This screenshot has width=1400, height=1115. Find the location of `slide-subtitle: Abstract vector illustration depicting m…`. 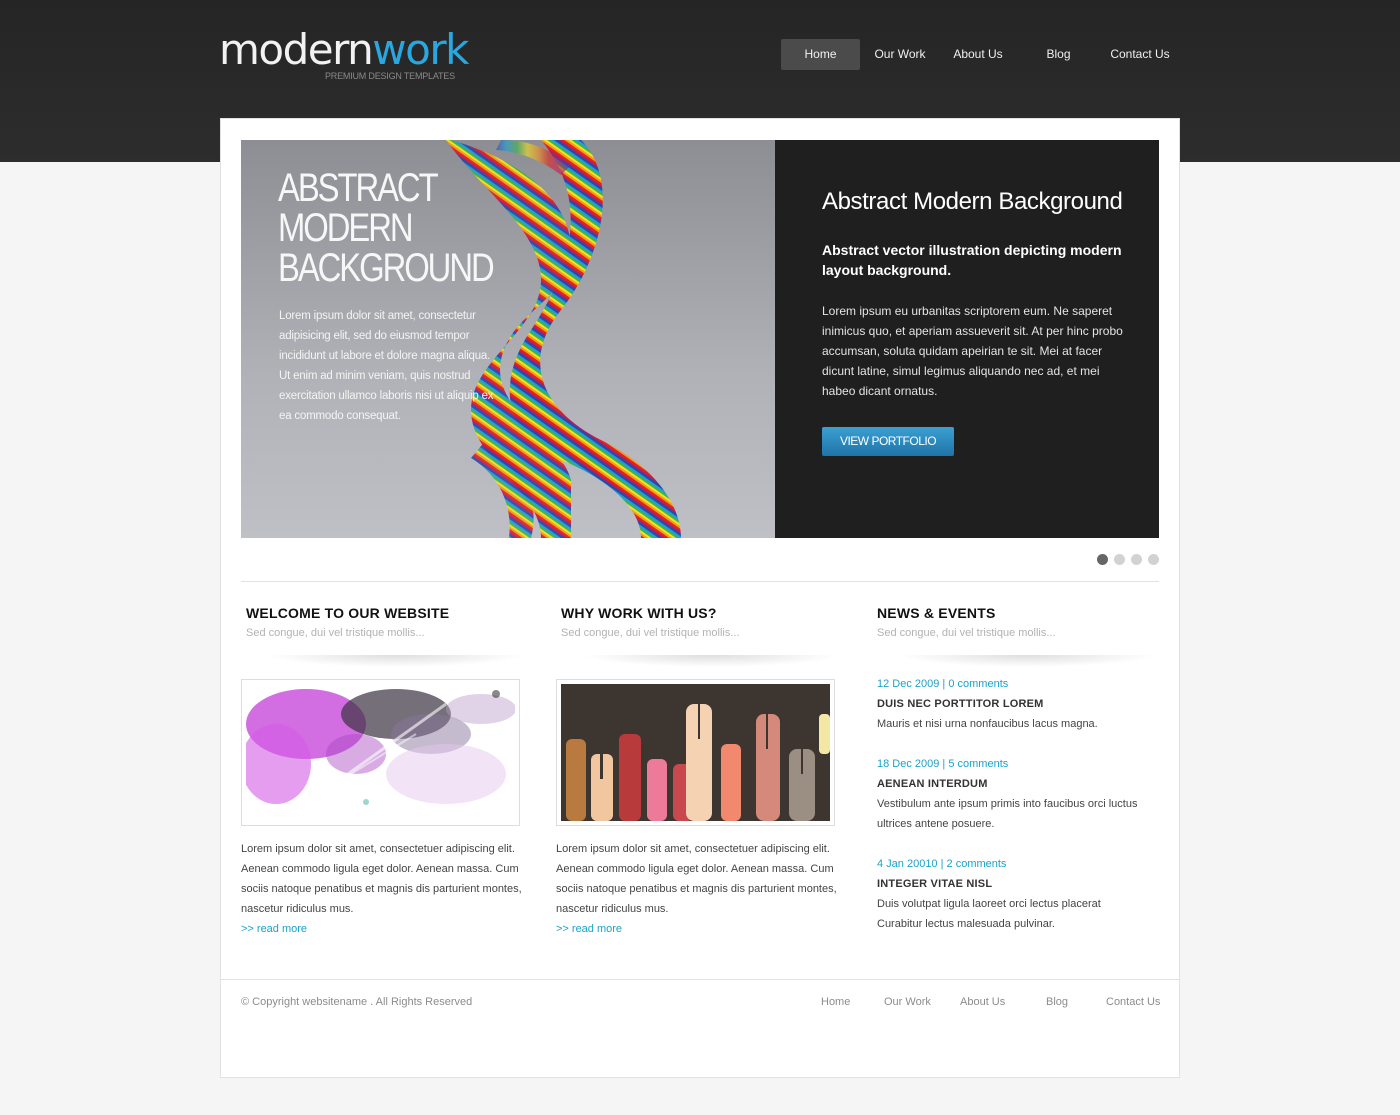

slide-subtitle: Abstract vector illustration depicting m… is located at coordinates (972, 260).